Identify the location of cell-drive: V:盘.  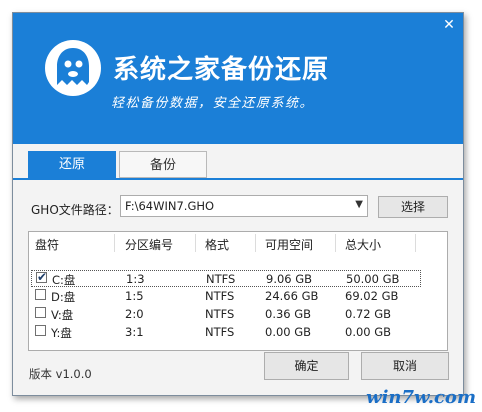
(62, 315).